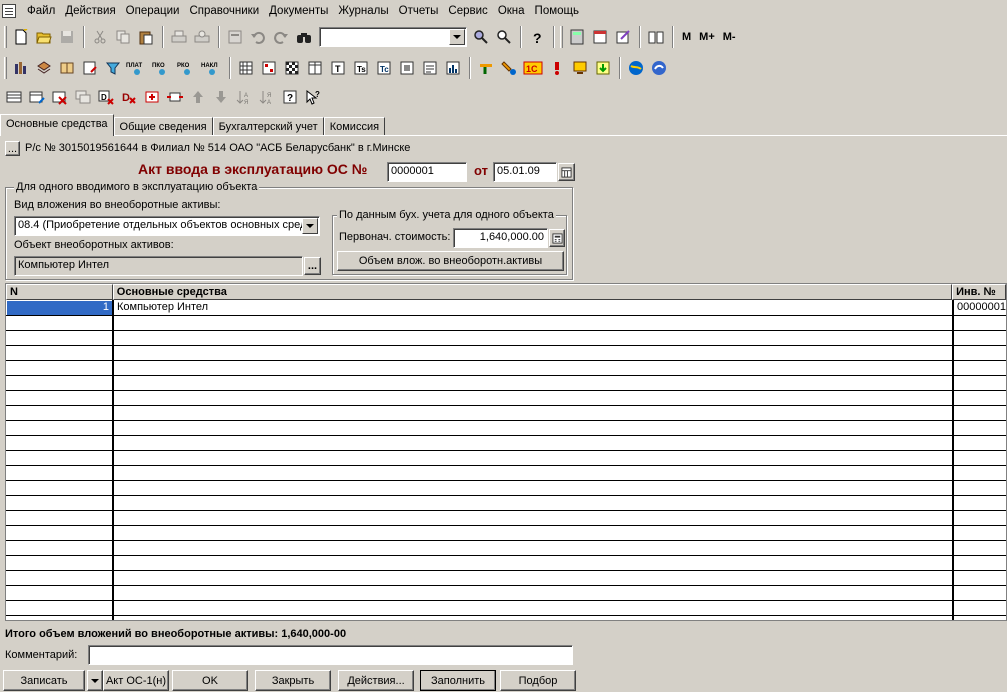 The image size is (1007, 692). I want to click on memory-store-button: M, so click(686, 37).